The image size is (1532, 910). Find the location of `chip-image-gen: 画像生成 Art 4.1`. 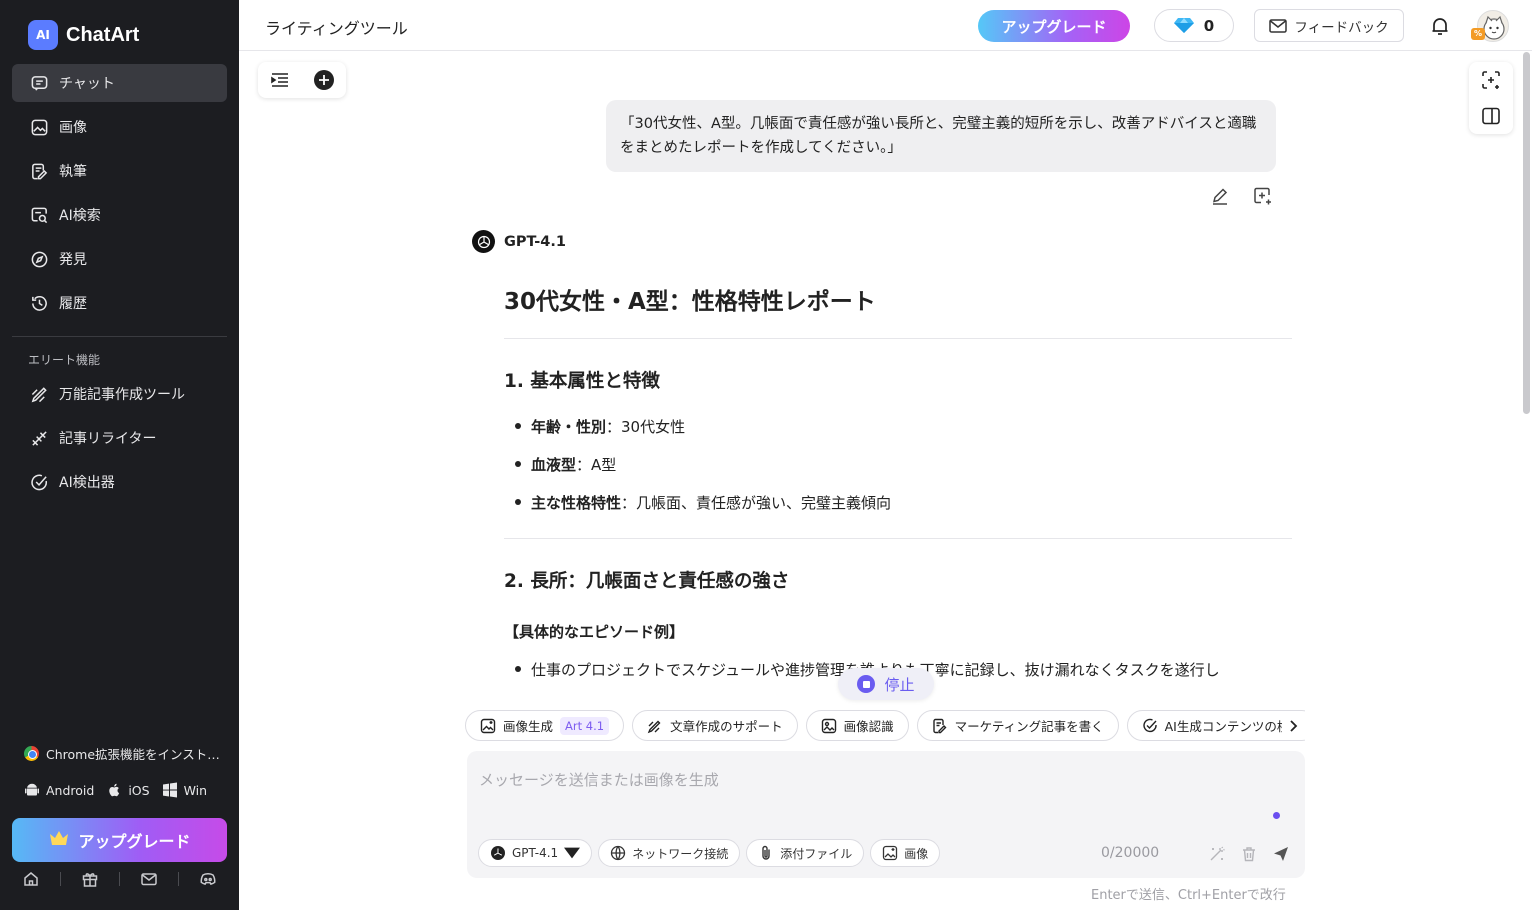

chip-image-gen: 画像生成 Art 4.1 is located at coordinates (545, 725).